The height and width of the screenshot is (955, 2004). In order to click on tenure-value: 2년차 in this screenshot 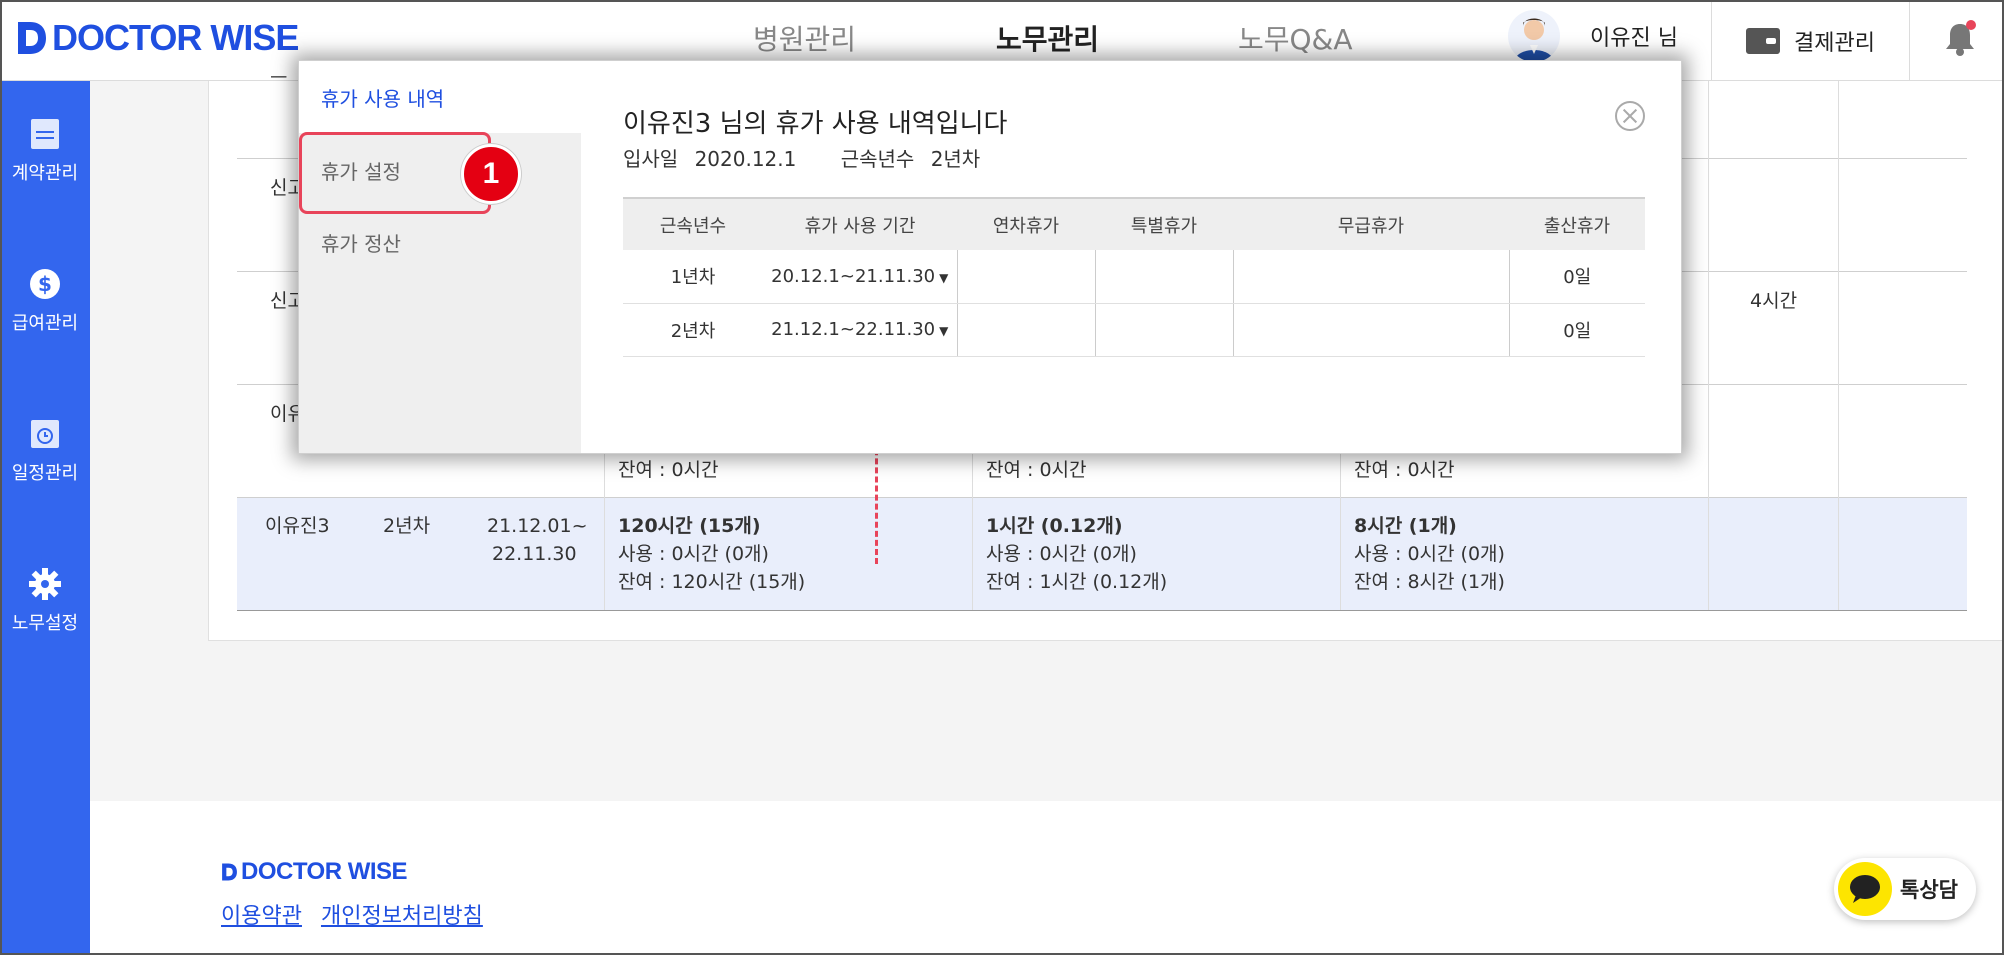, I will do `click(955, 159)`.